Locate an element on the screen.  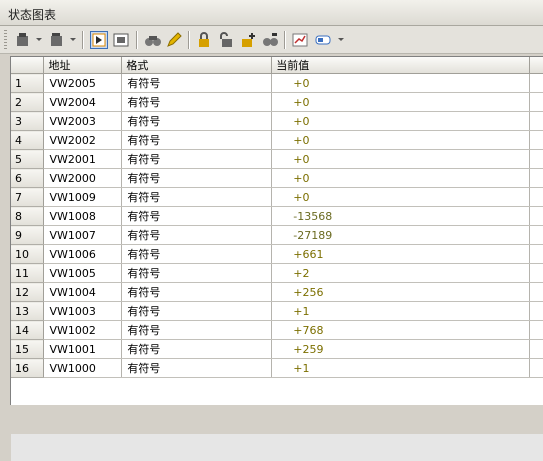
table-row: 14 VW1002 有符号 +768 is located at coordinates (277, 330).